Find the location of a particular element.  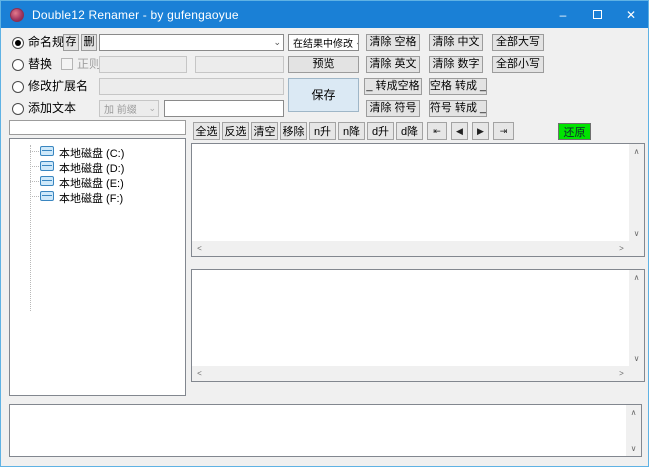

remove-item-button: 移除 is located at coordinates (293, 131).